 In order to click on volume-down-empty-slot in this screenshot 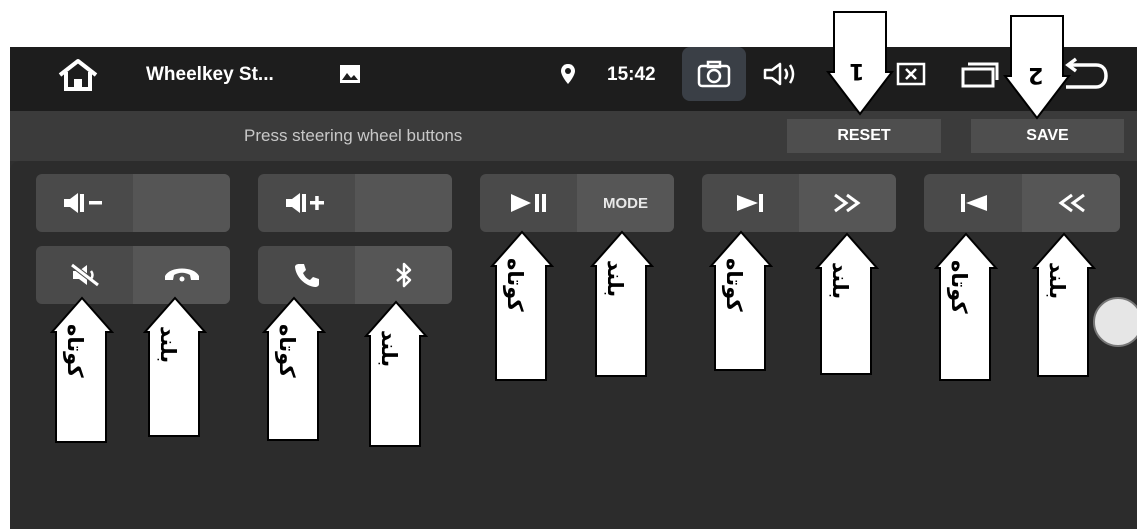, I will do `click(181, 203)`.